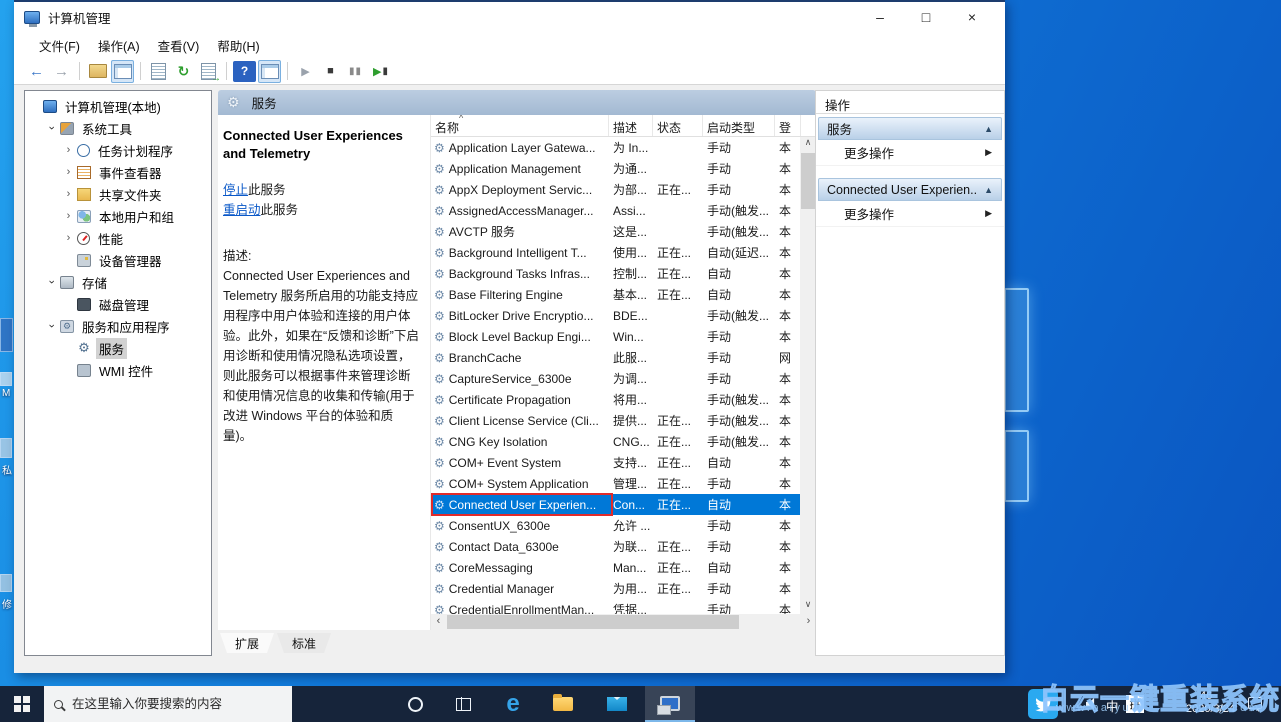 The width and height of the screenshot is (1281, 722). What do you see at coordinates (380, 71) in the screenshot?
I see `restart-service-button: ▶` at bounding box center [380, 71].